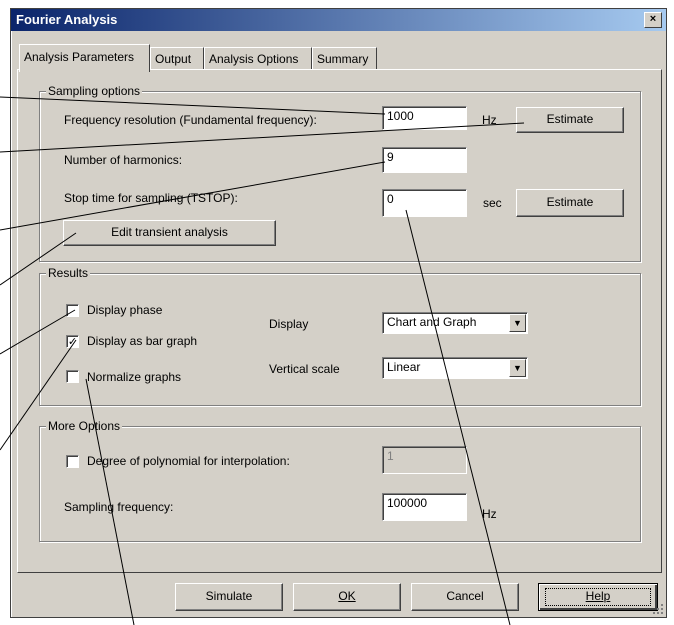  Describe the element at coordinates (173, 59) in the screenshot. I see `tab-label: Output` at that location.